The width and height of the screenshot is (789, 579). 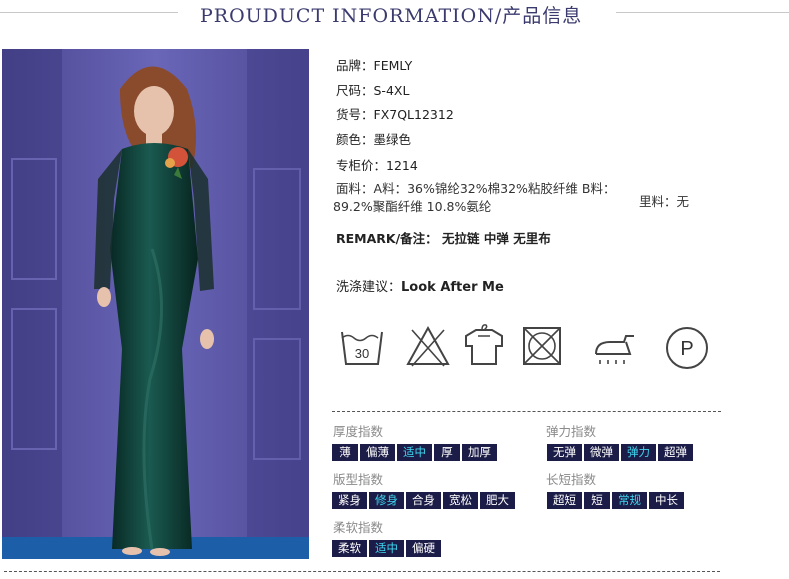 I want to click on softness-chips: 柔软 适中 偏硬, so click(x=386, y=548).